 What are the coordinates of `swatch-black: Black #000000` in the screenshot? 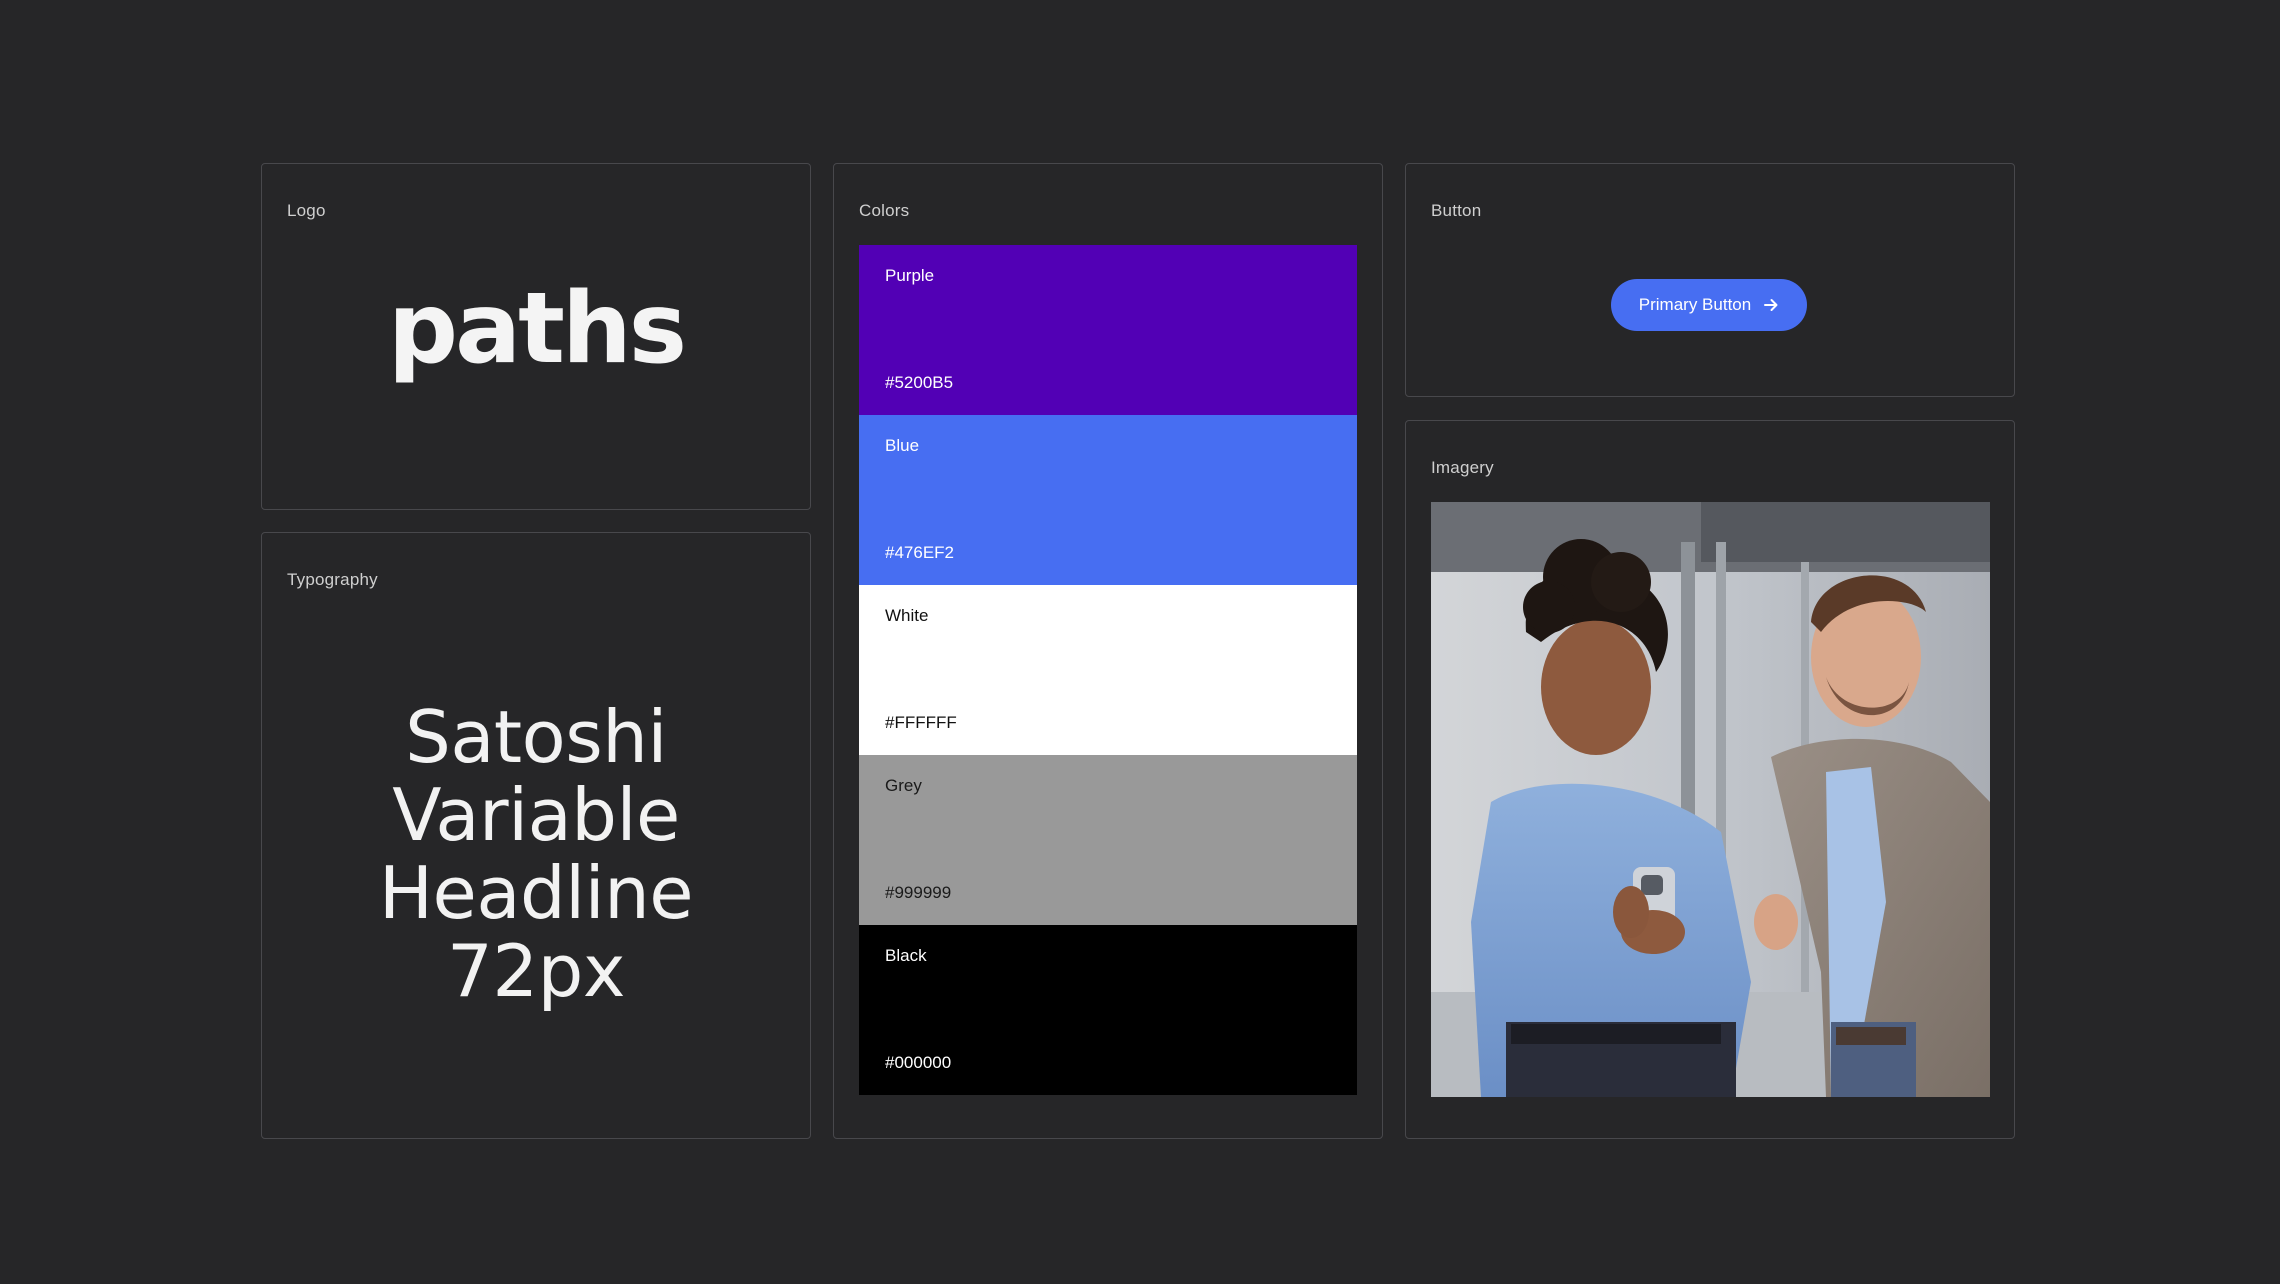 It's located at (1108, 1010).